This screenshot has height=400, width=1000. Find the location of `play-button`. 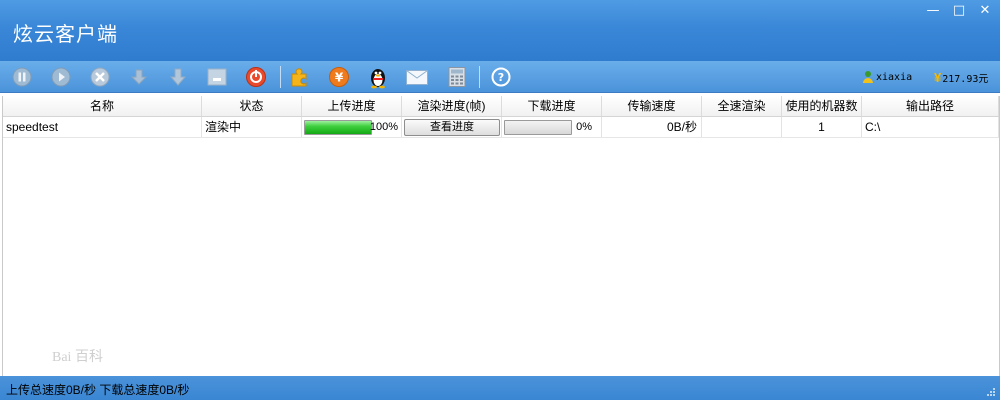

play-button is located at coordinates (61, 77).